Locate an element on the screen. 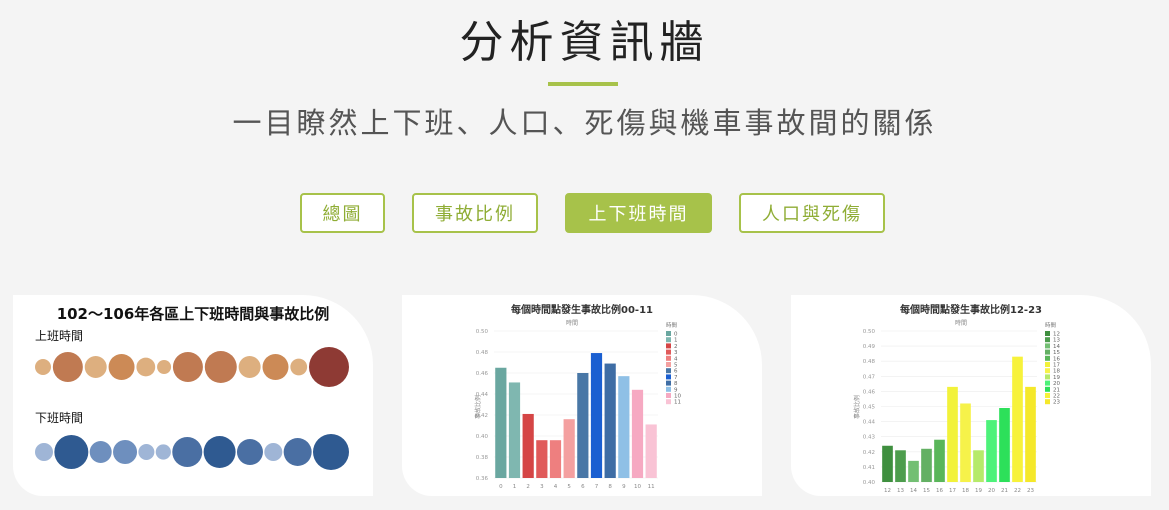 The height and width of the screenshot is (510, 1169). x-tick-label: 3 is located at coordinates (542, 487).